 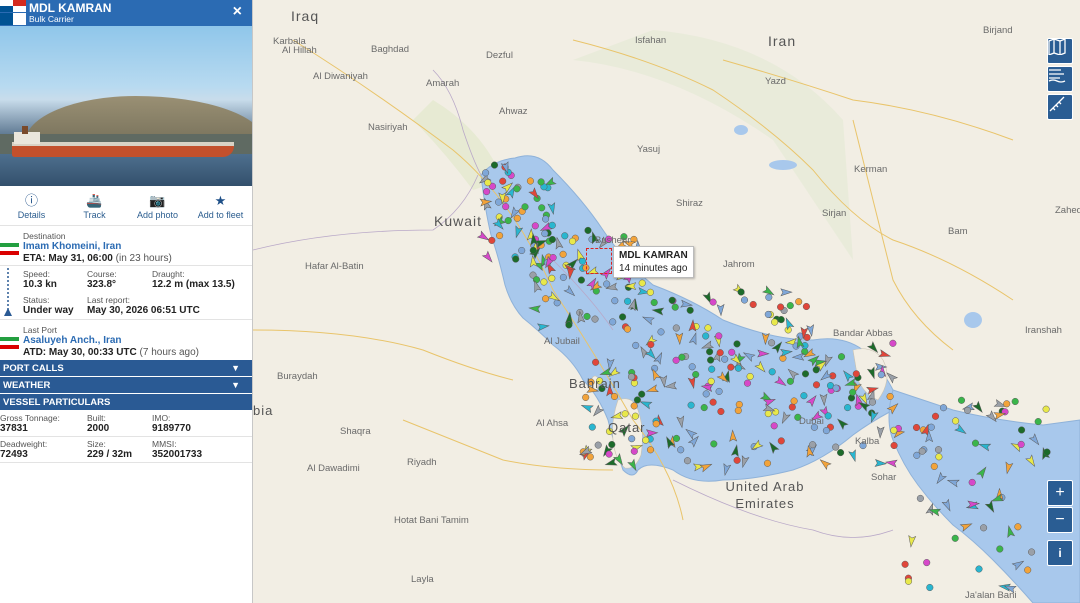 I want to click on port-calls-section: PORT CALLS ▼, so click(x=126, y=368).